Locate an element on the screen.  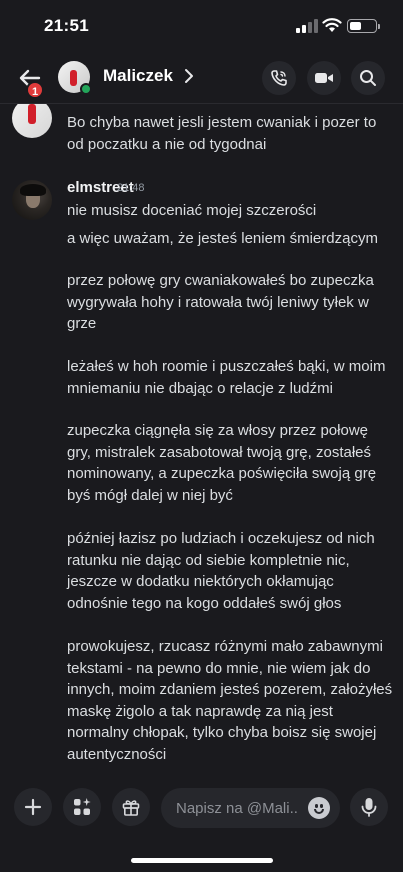
emoji-icon is located at coordinates (319, 808).